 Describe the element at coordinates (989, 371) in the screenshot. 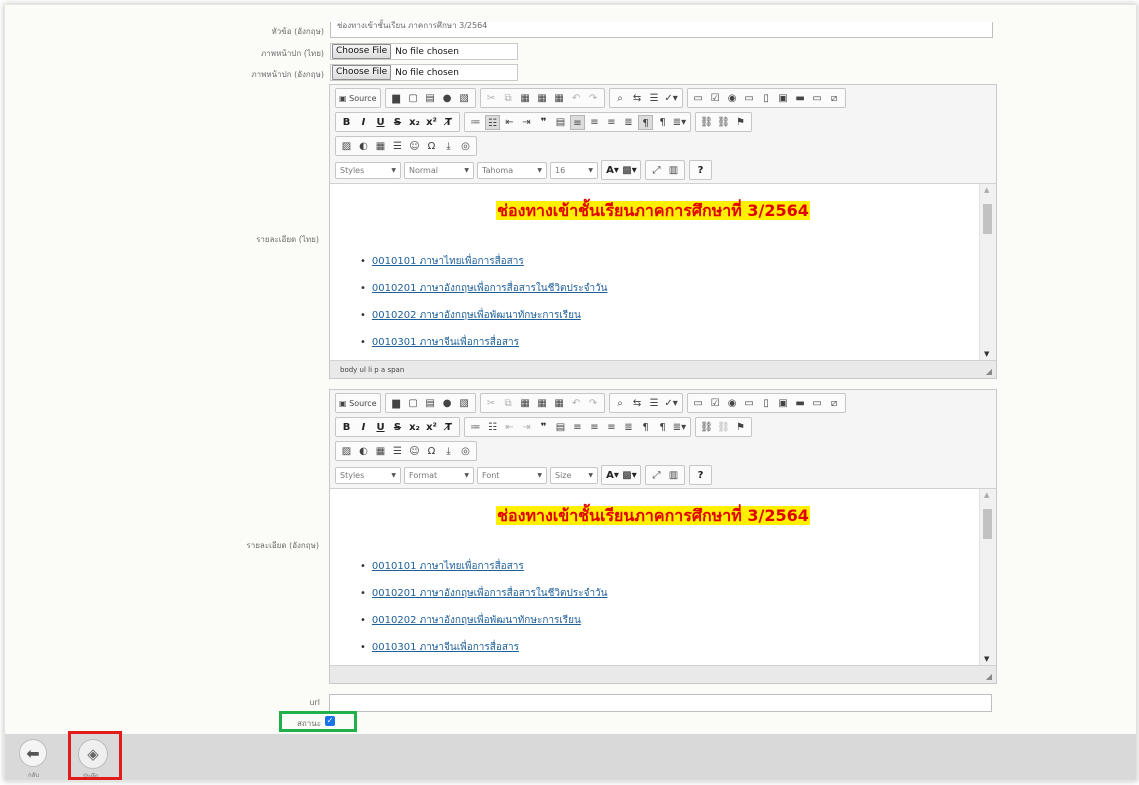

I see `resize-handle-icon: ◢` at that location.